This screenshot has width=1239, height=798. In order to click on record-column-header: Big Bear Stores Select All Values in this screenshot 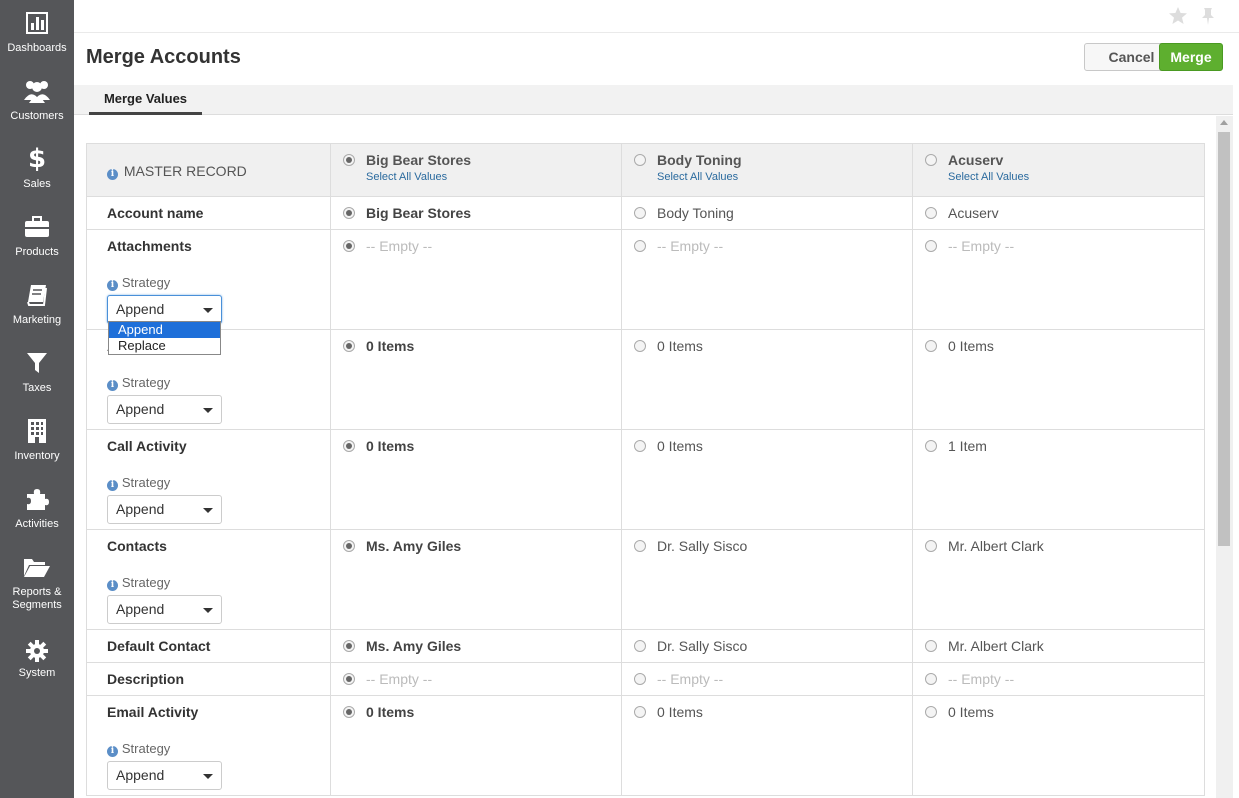, I will do `click(476, 170)`.